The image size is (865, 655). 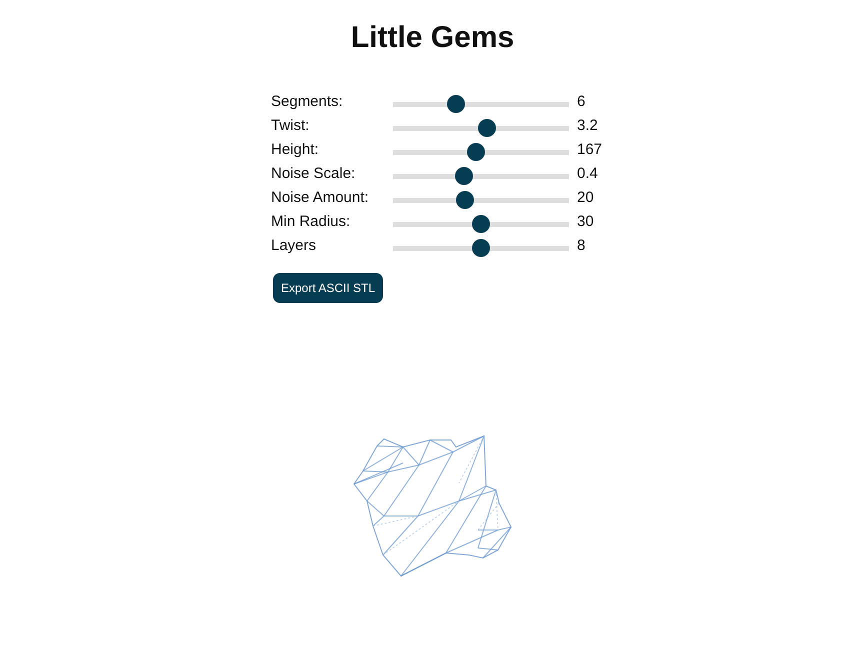 I want to click on page-title: Little Gems, so click(x=432, y=38).